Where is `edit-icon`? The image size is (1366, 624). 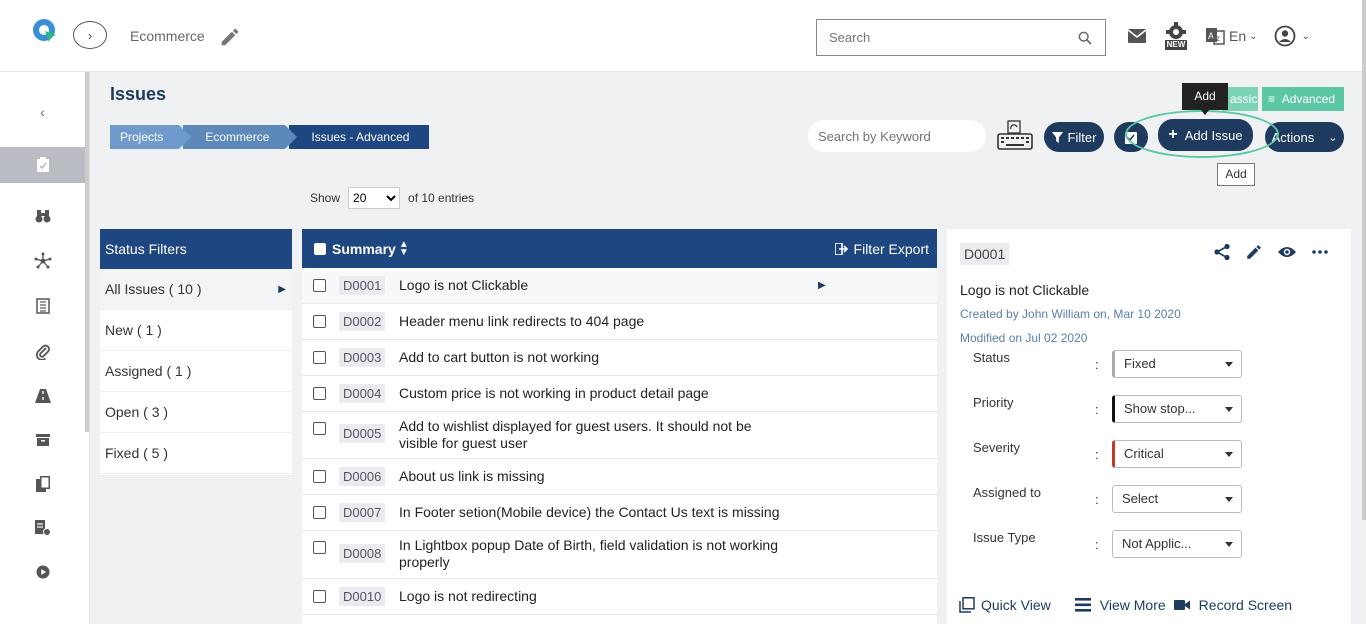
edit-icon is located at coordinates (1254, 252).